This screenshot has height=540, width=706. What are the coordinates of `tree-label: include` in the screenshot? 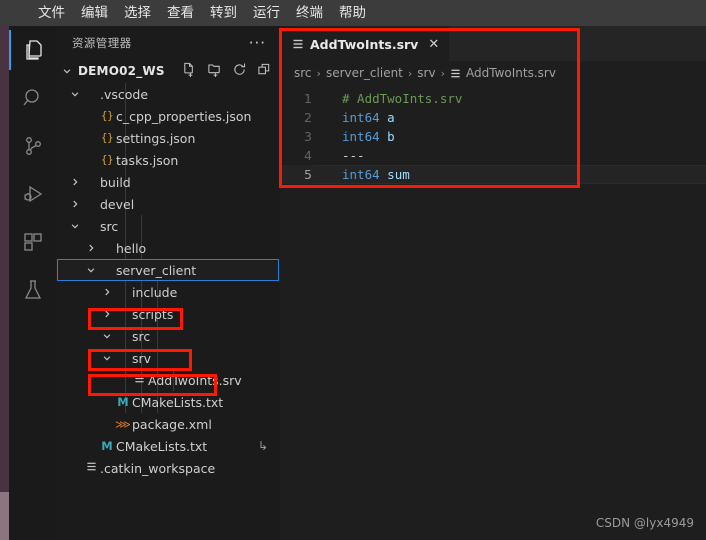 It's located at (155, 292).